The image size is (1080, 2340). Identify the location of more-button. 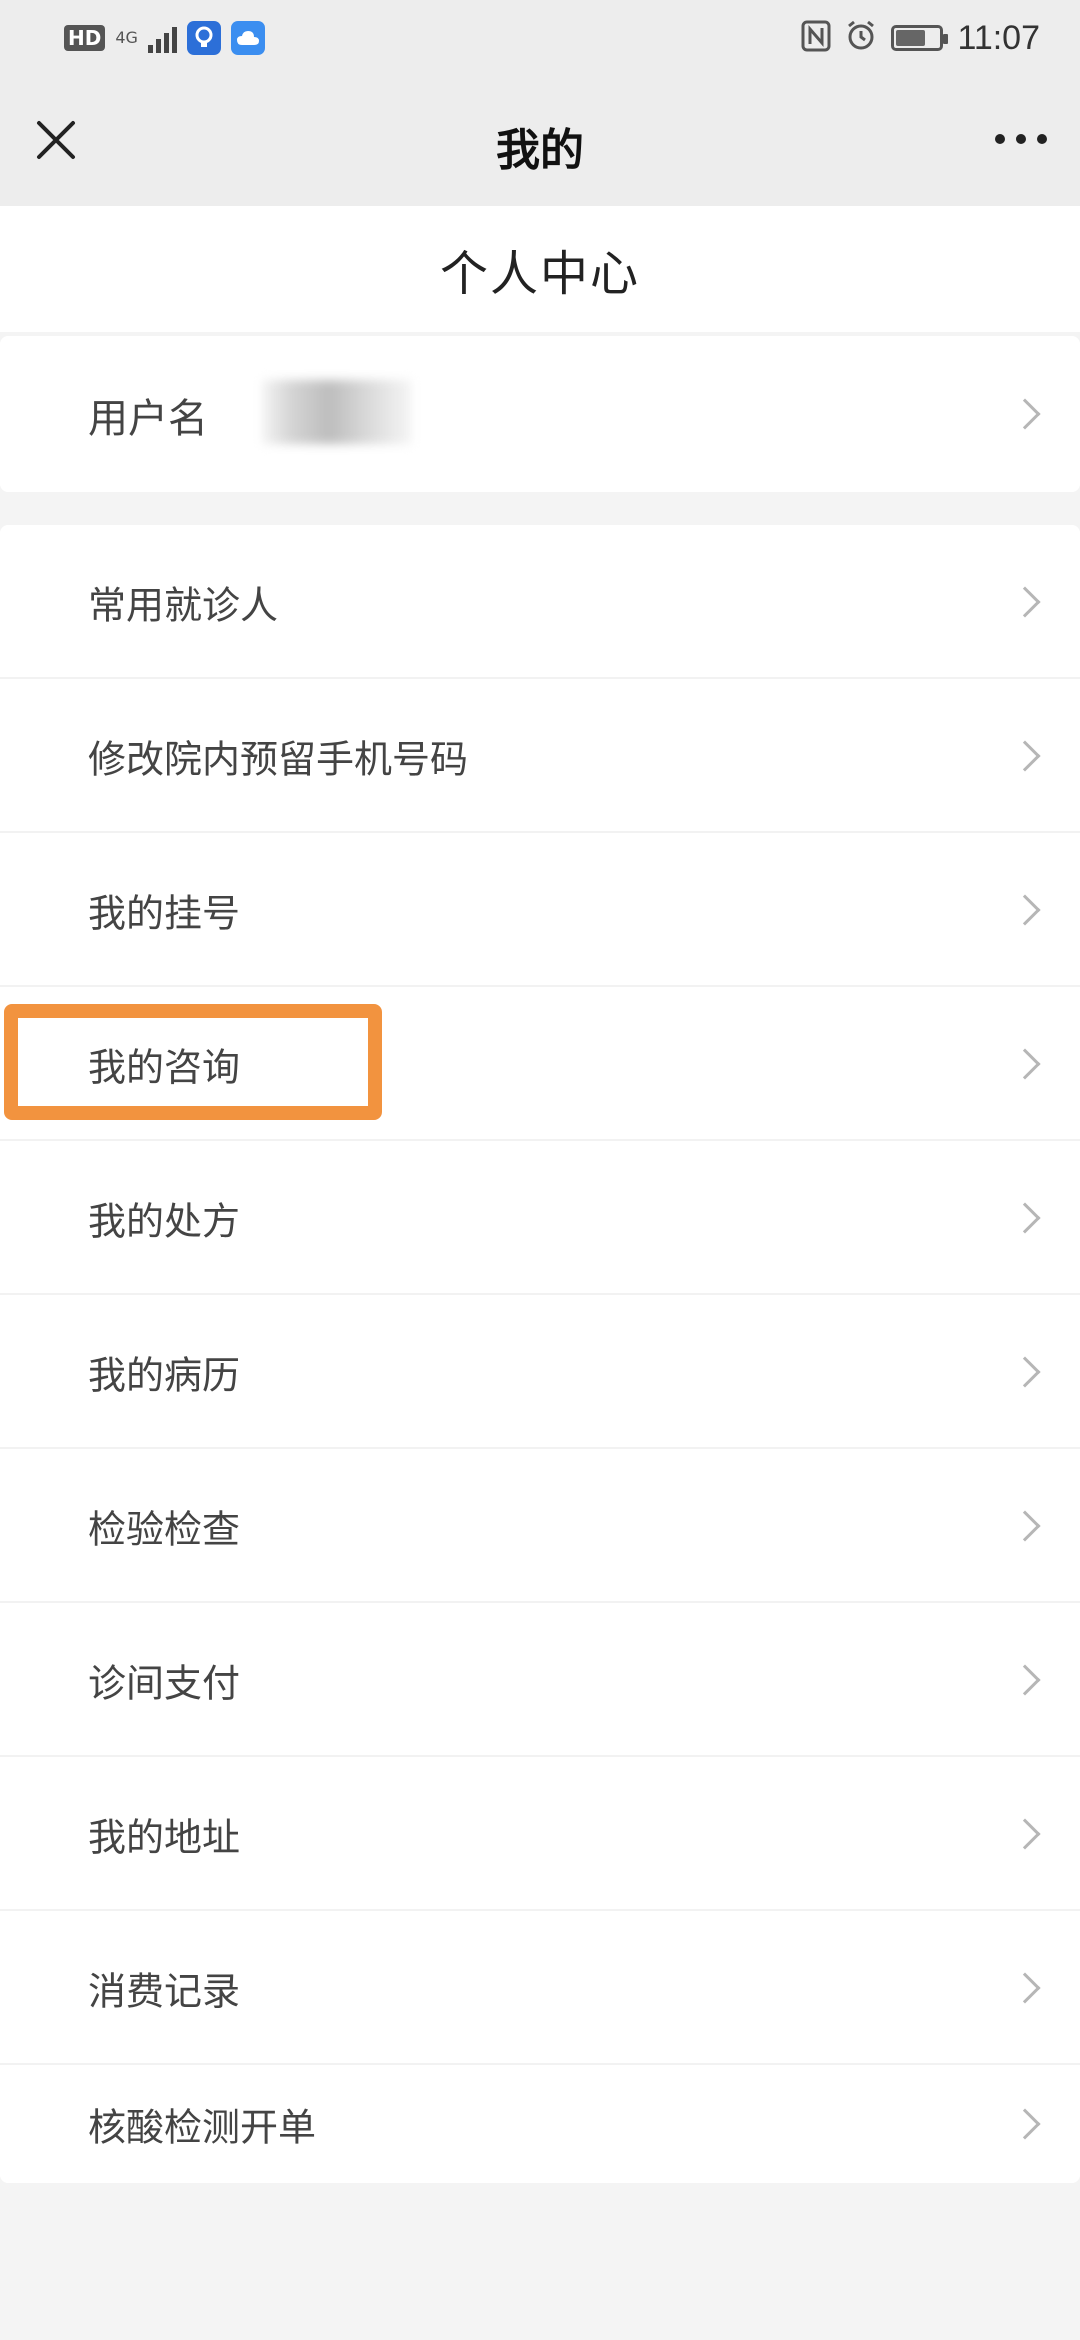
(1021, 139).